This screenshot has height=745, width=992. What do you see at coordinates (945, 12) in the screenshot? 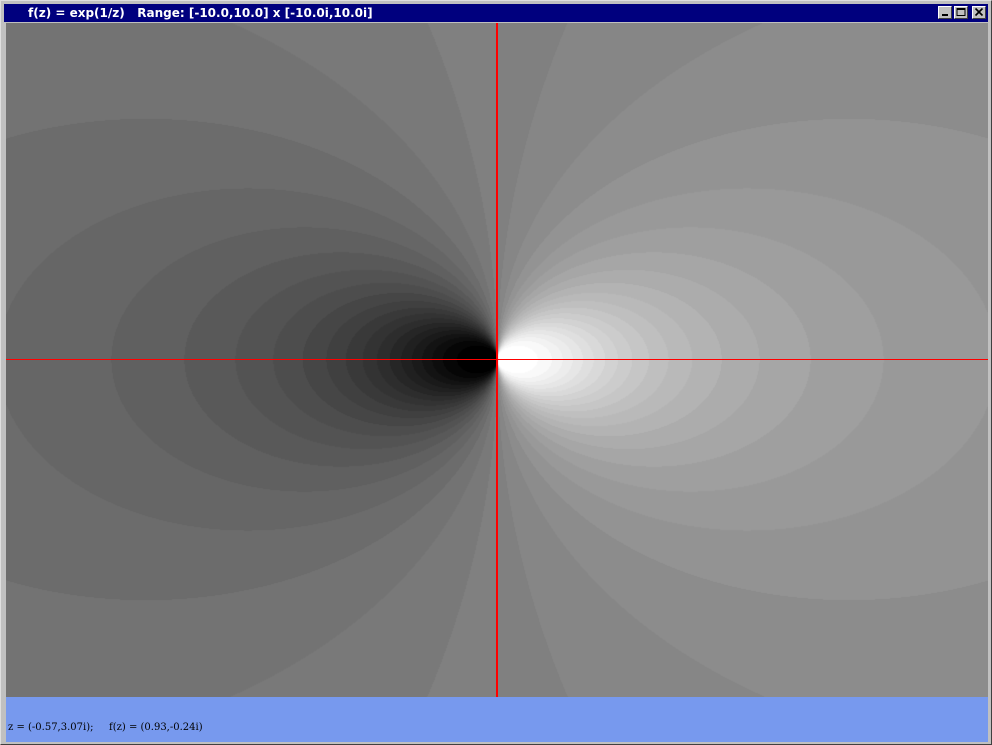
I see `minimize-button` at bounding box center [945, 12].